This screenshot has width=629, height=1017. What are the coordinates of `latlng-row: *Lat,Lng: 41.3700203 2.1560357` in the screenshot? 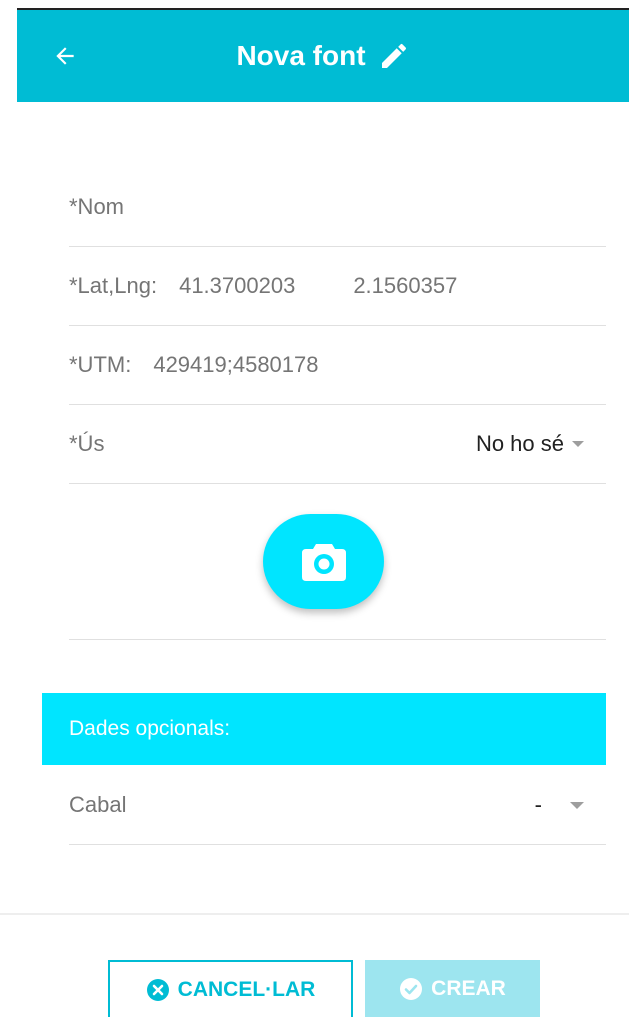 It's located at (337, 286).